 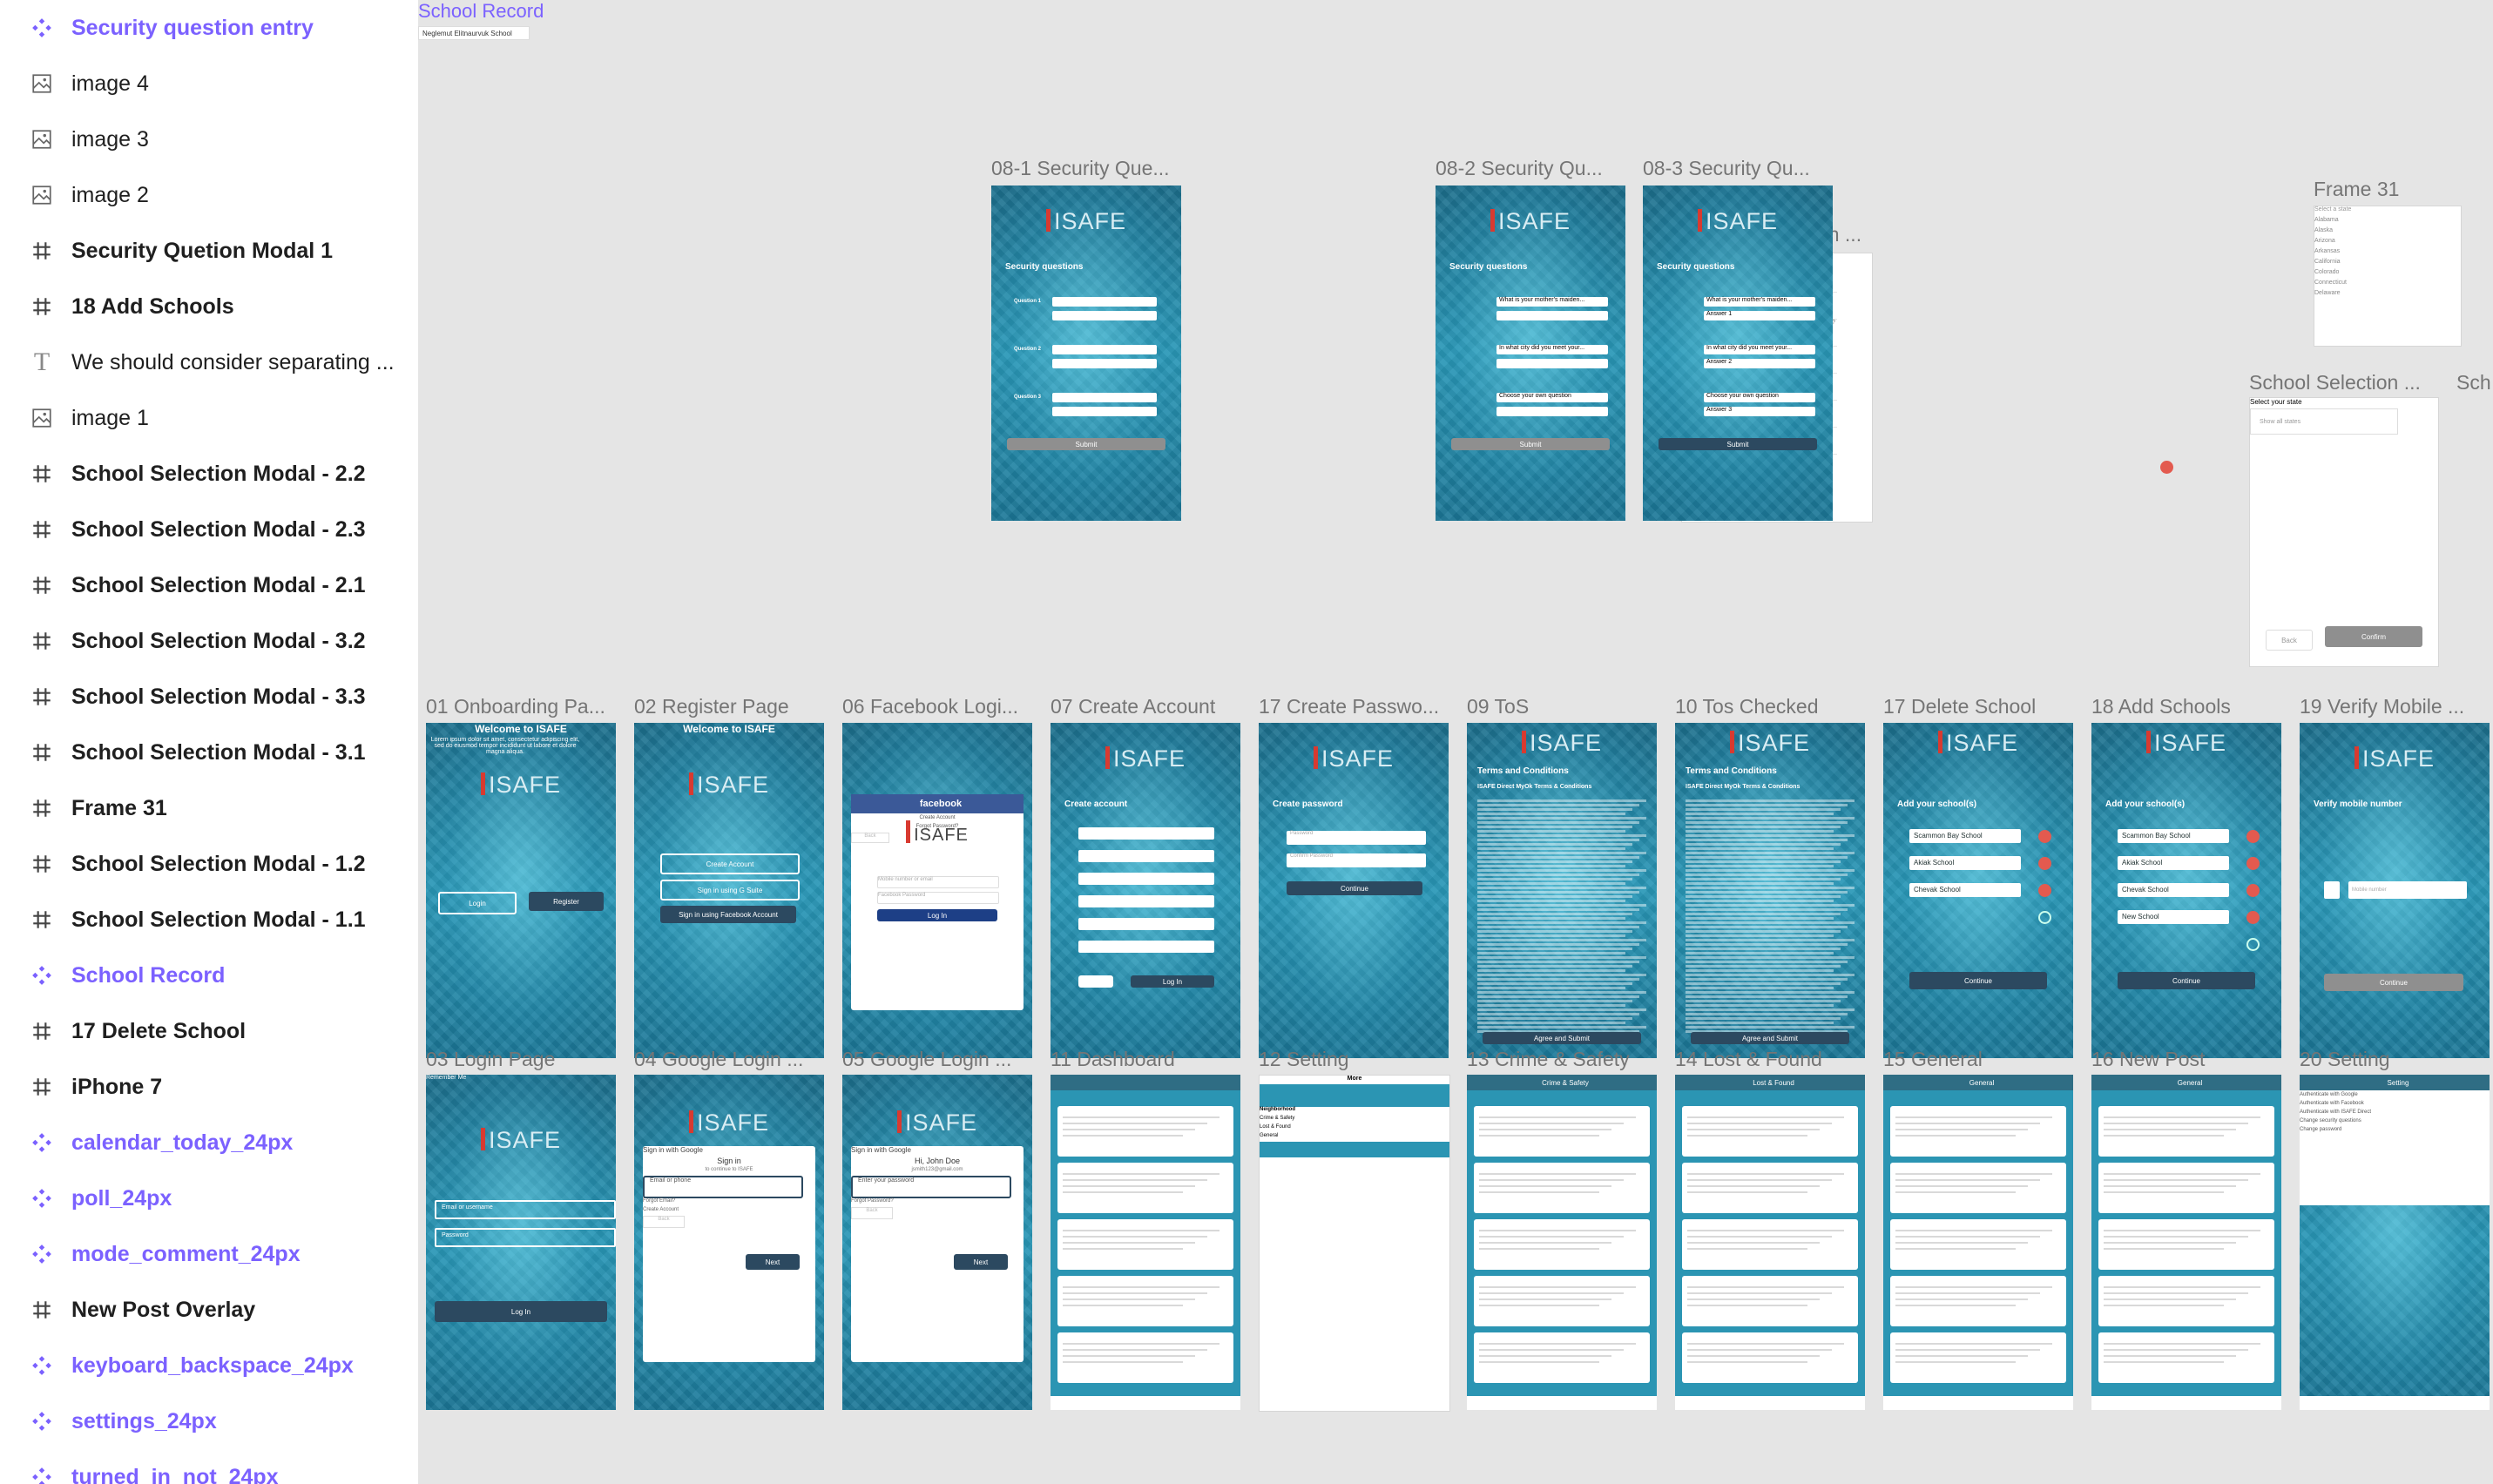 I want to click on agree-submit-button: Agree and Submit, so click(x=1770, y=1038).